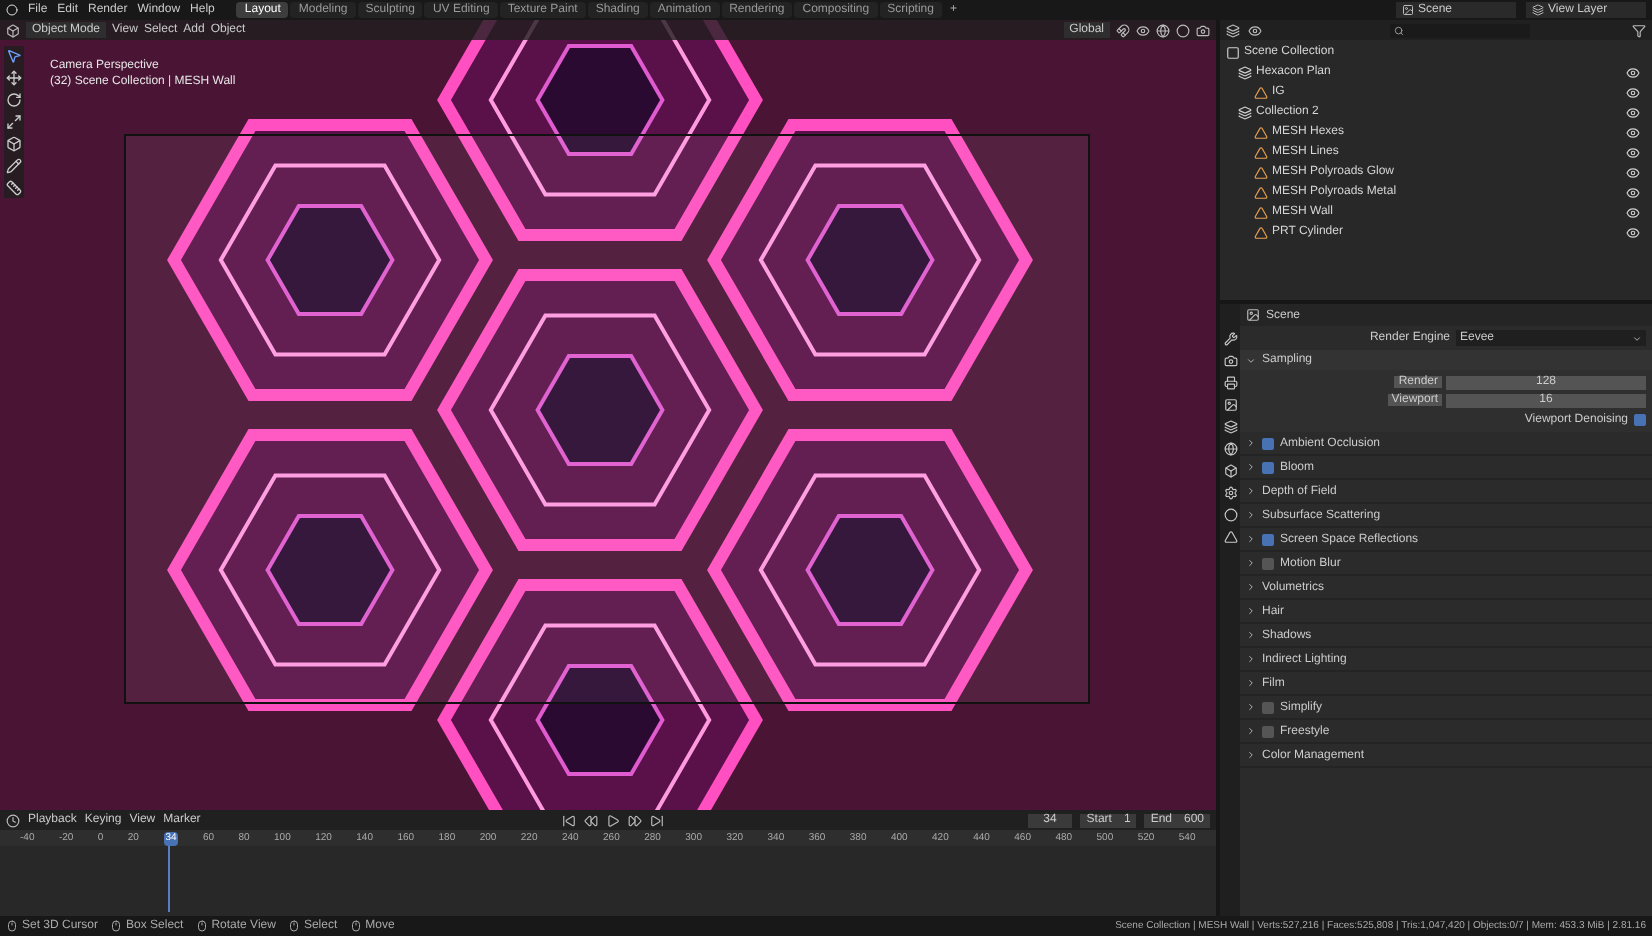 Image resolution: width=1652 pixels, height=936 pixels. What do you see at coordinates (657, 820) in the screenshot?
I see `jump-end-icon` at bounding box center [657, 820].